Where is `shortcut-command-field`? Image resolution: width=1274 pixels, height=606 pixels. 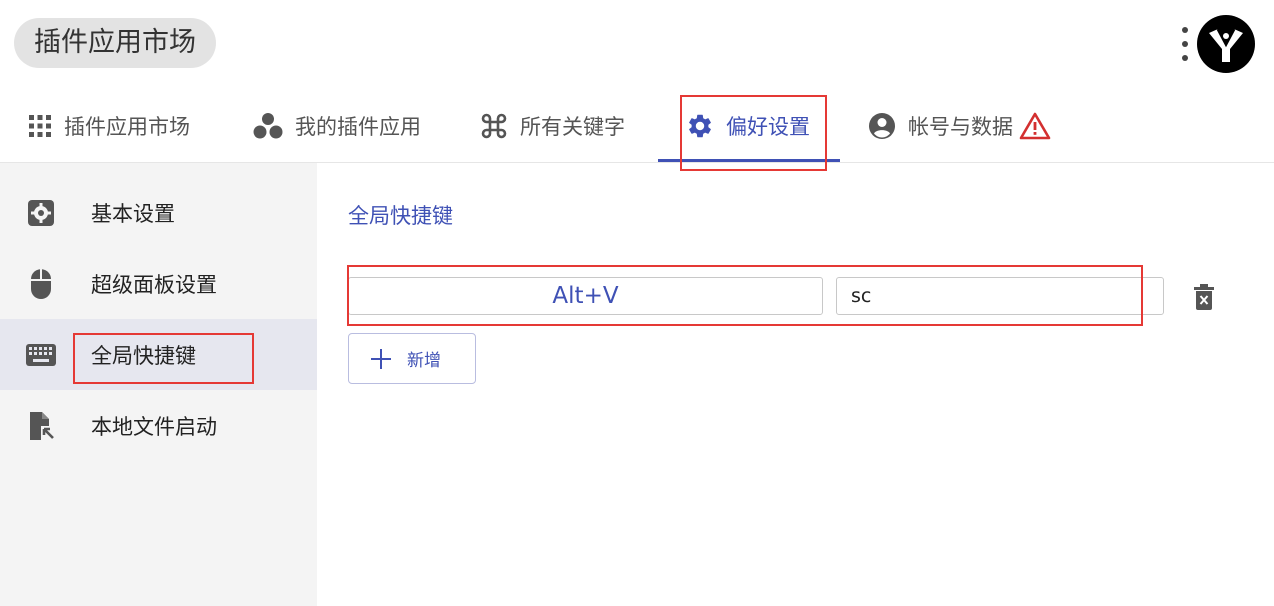 shortcut-command-field is located at coordinates (1000, 296).